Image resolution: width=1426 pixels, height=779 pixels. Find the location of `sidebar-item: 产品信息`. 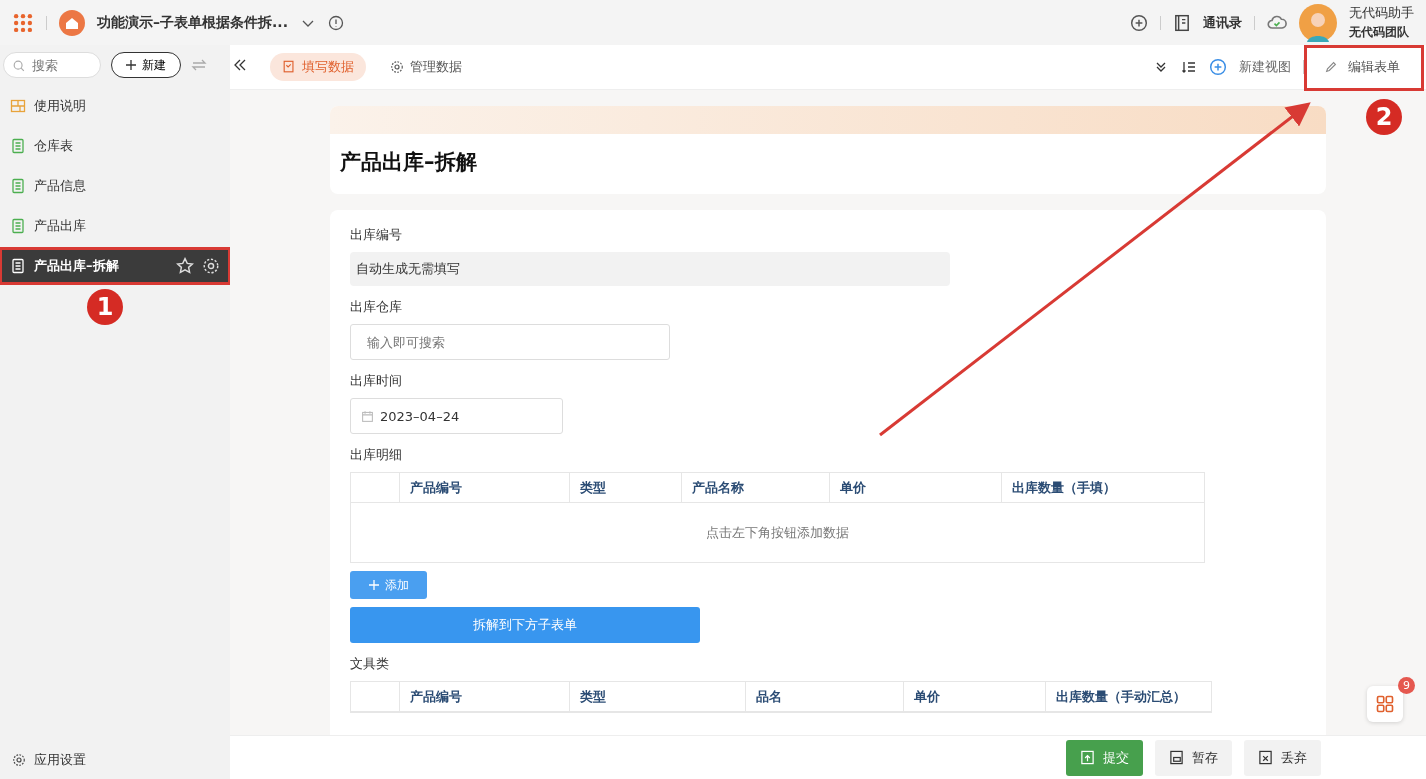

sidebar-item: 产品信息 is located at coordinates (115, 186).